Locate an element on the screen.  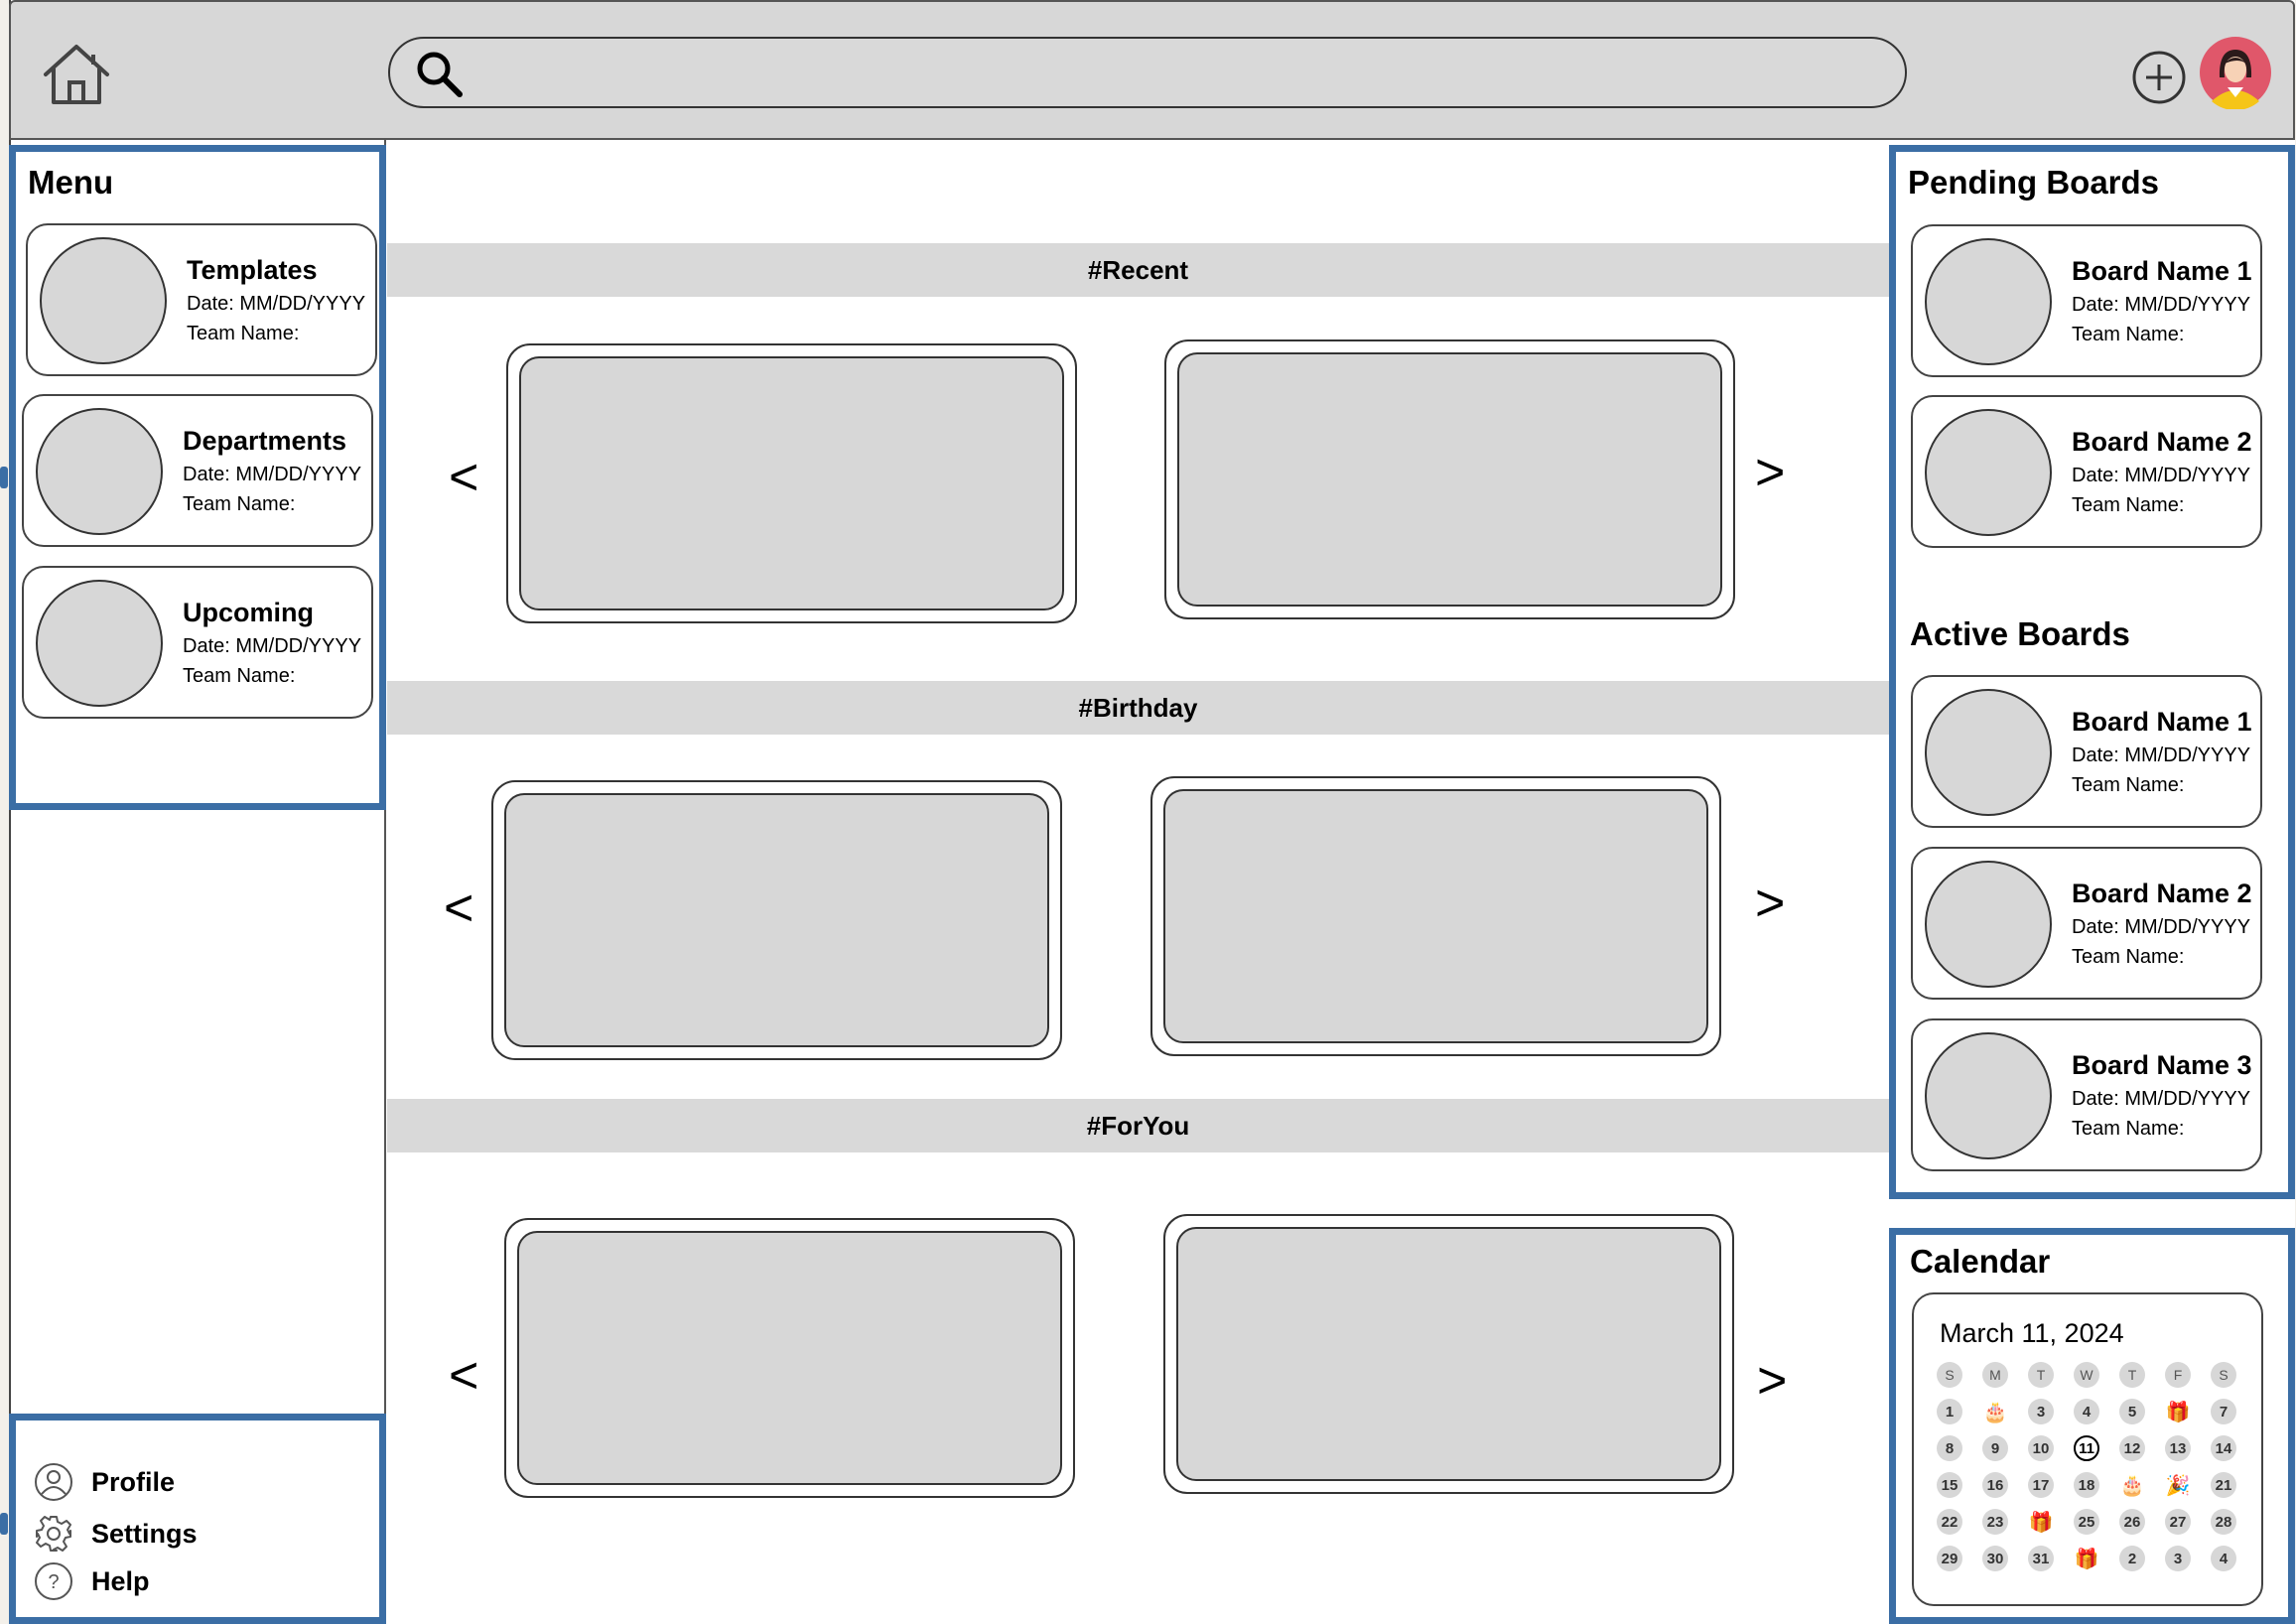
calendar-day: 2 is located at coordinates (2132, 1558).